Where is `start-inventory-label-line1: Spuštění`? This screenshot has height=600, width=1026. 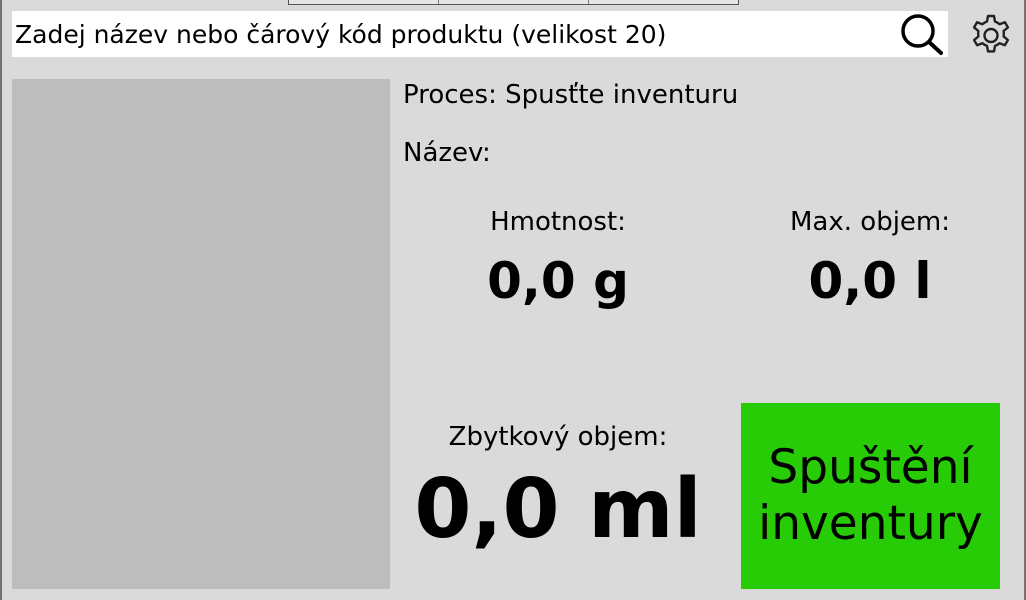
start-inventory-label-line1: Spuštění is located at coordinates (870, 467).